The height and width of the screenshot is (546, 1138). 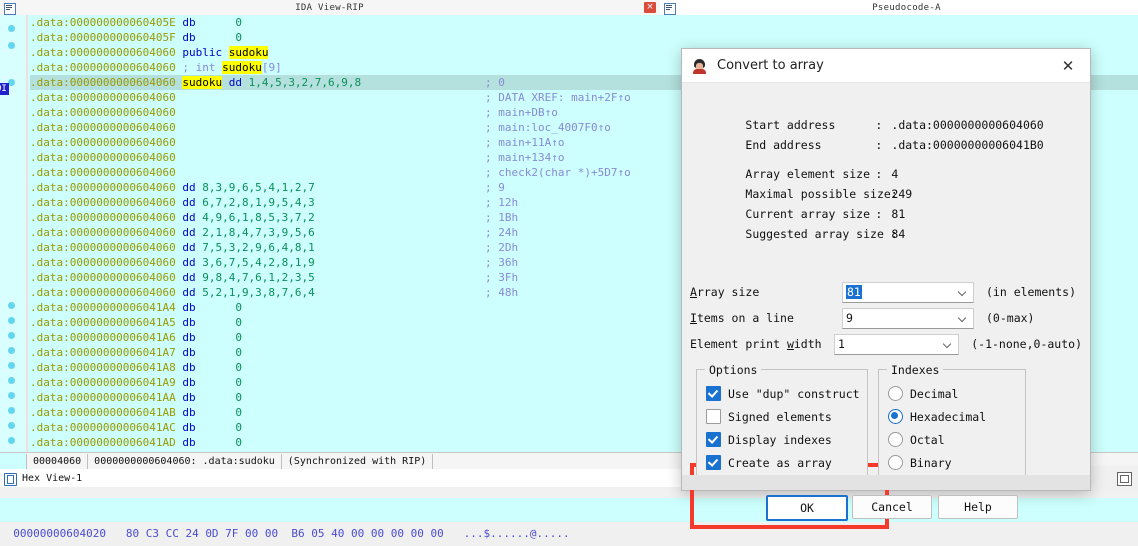 I want to click on tab-pseudocode-a: Pseudocode-A, so click(x=899, y=7).